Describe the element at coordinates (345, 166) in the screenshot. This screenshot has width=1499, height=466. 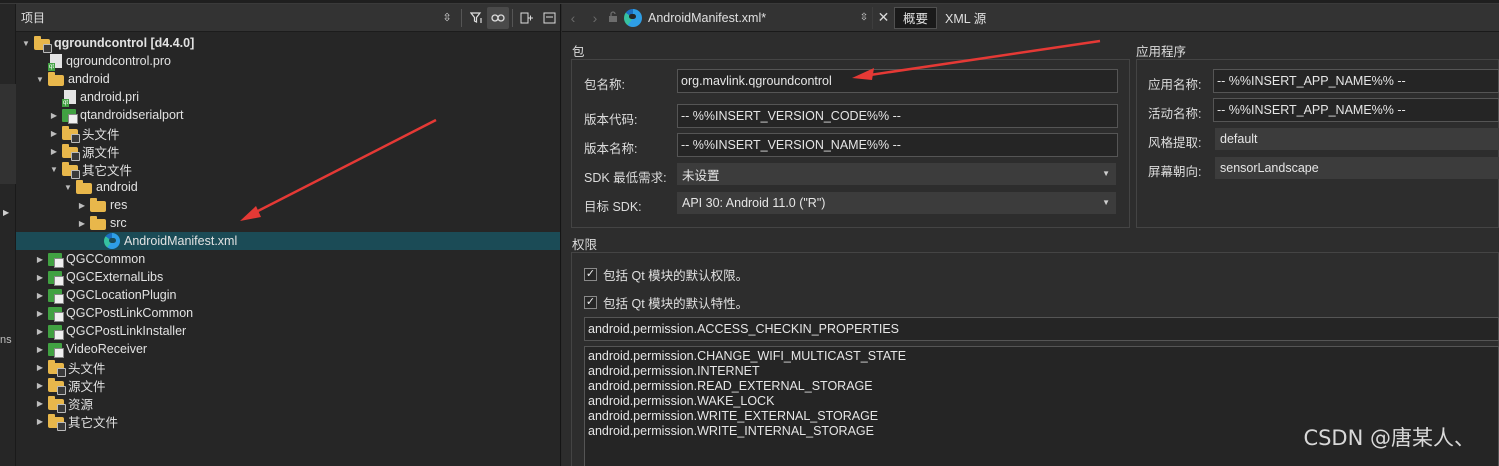
I see `arrow-to-manifest` at that location.